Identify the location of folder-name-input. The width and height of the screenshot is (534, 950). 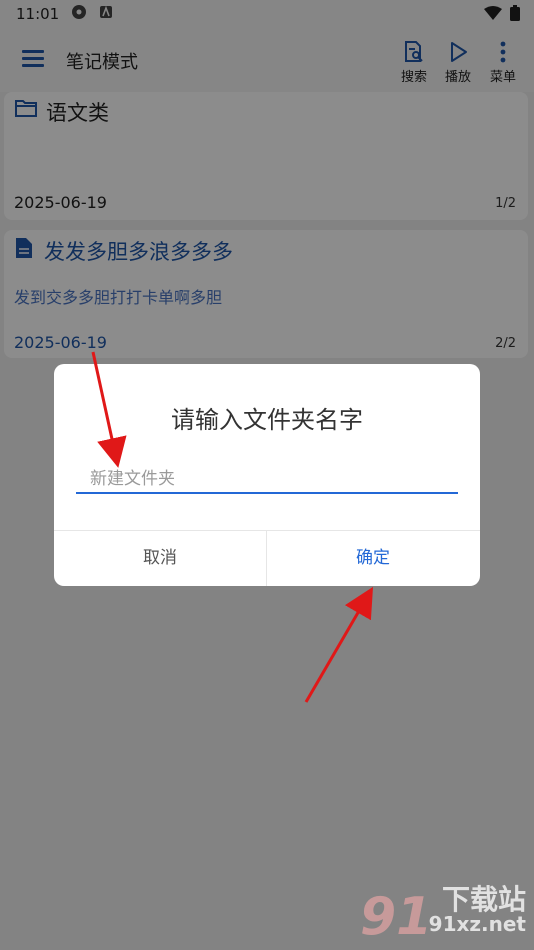
(267, 481).